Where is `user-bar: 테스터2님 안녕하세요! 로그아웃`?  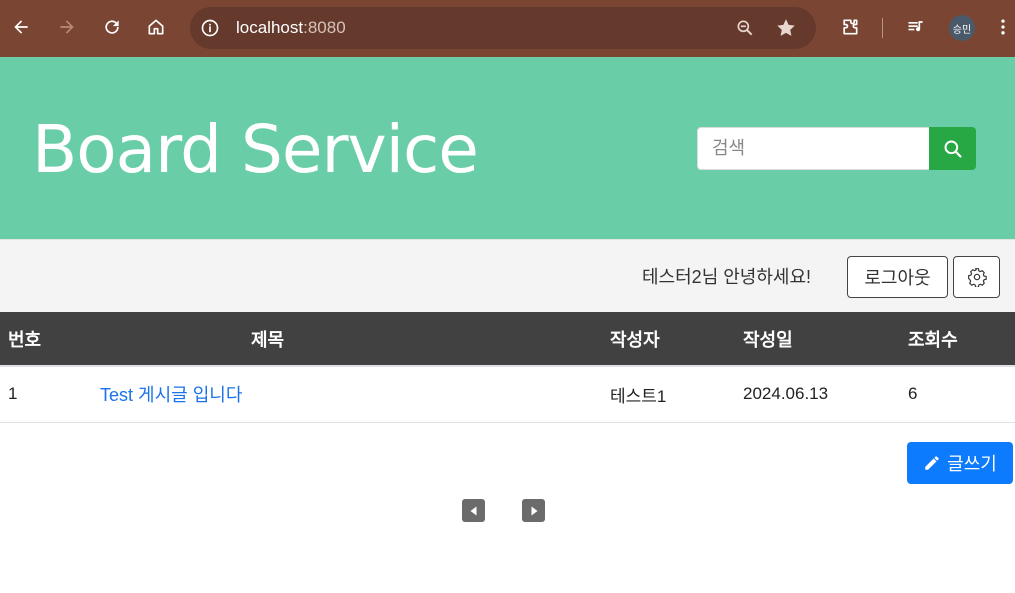 user-bar: 테스터2님 안녕하세요! 로그아웃 is located at coordinates (507, 275).